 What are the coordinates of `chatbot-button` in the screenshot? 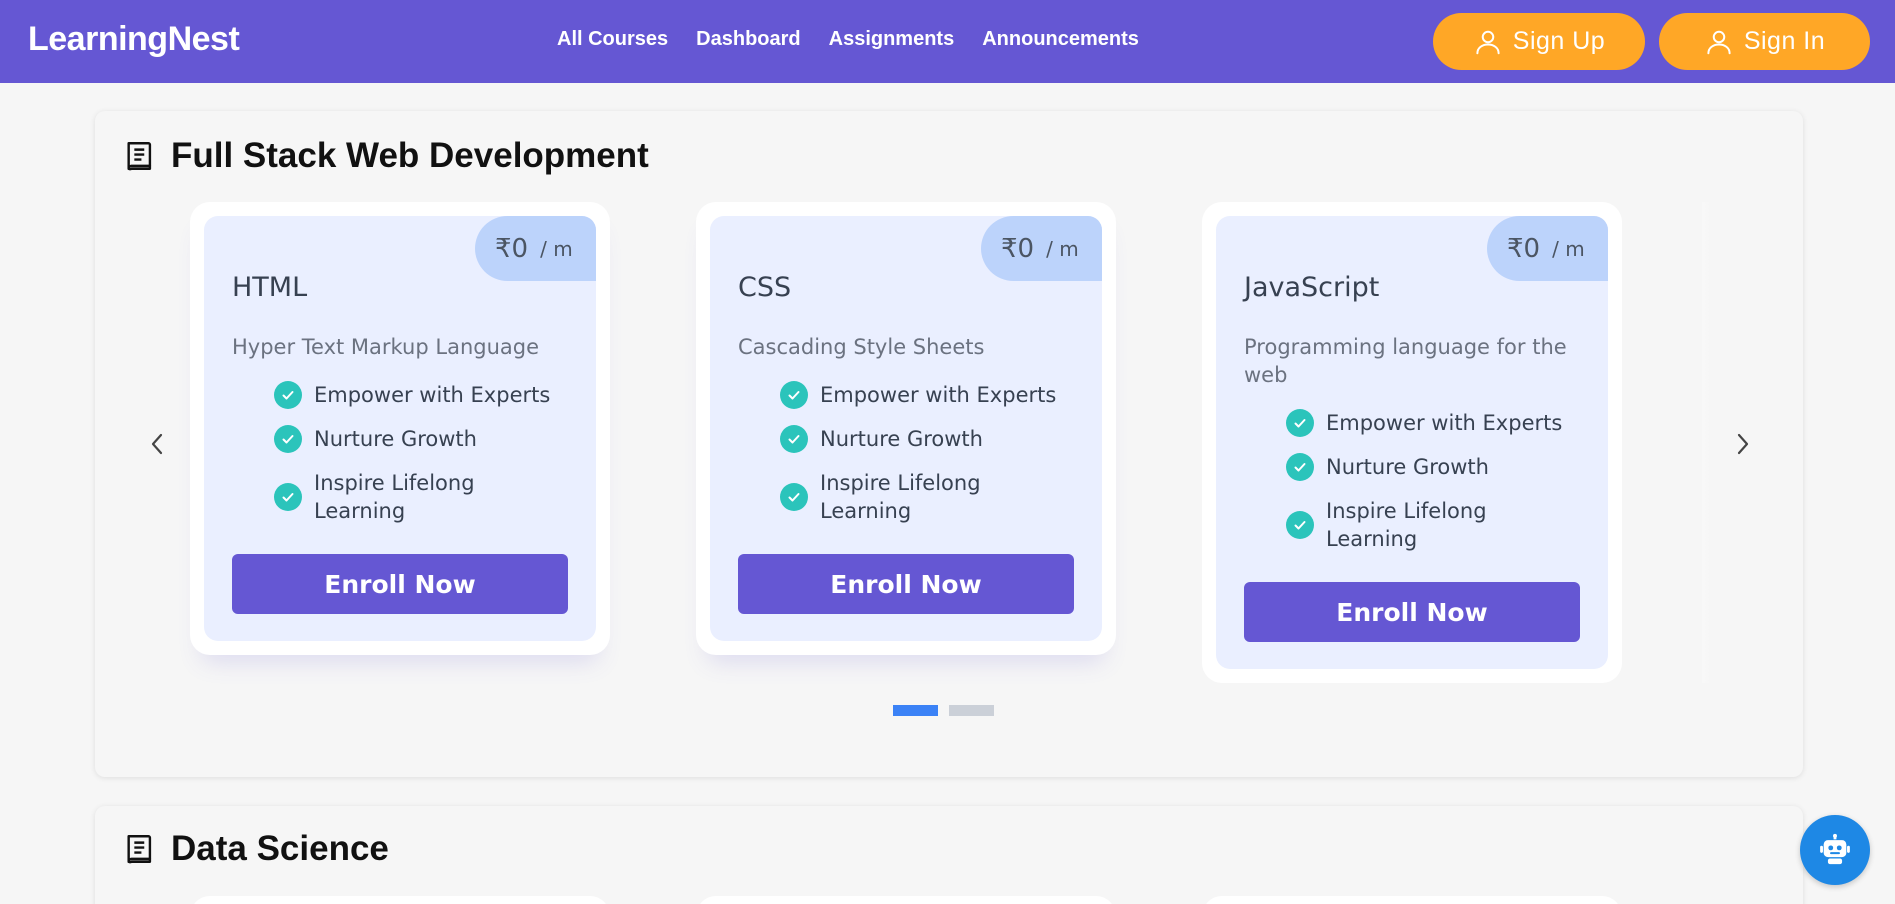 It's located at (1835, 850).